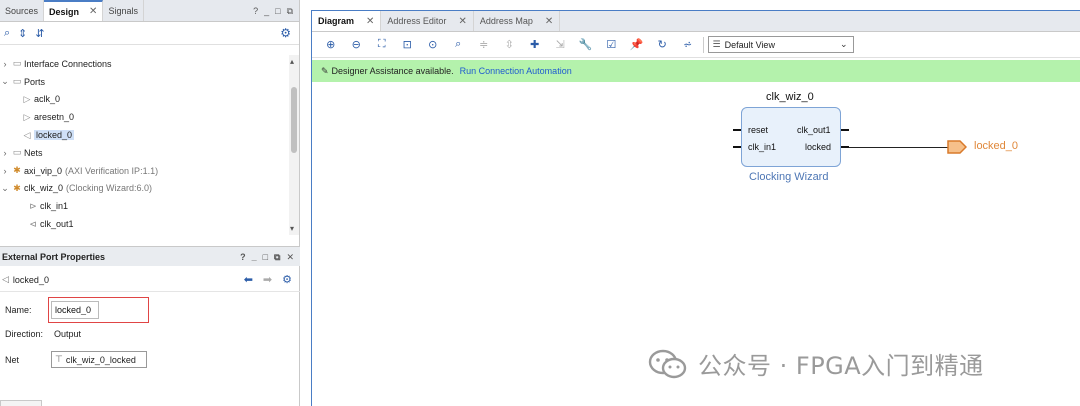 The width and height of the screenshot is (1080, 406). Describe the element at coordinates (12, 360) in the screenshot. I see `net-label: Net` at that location.